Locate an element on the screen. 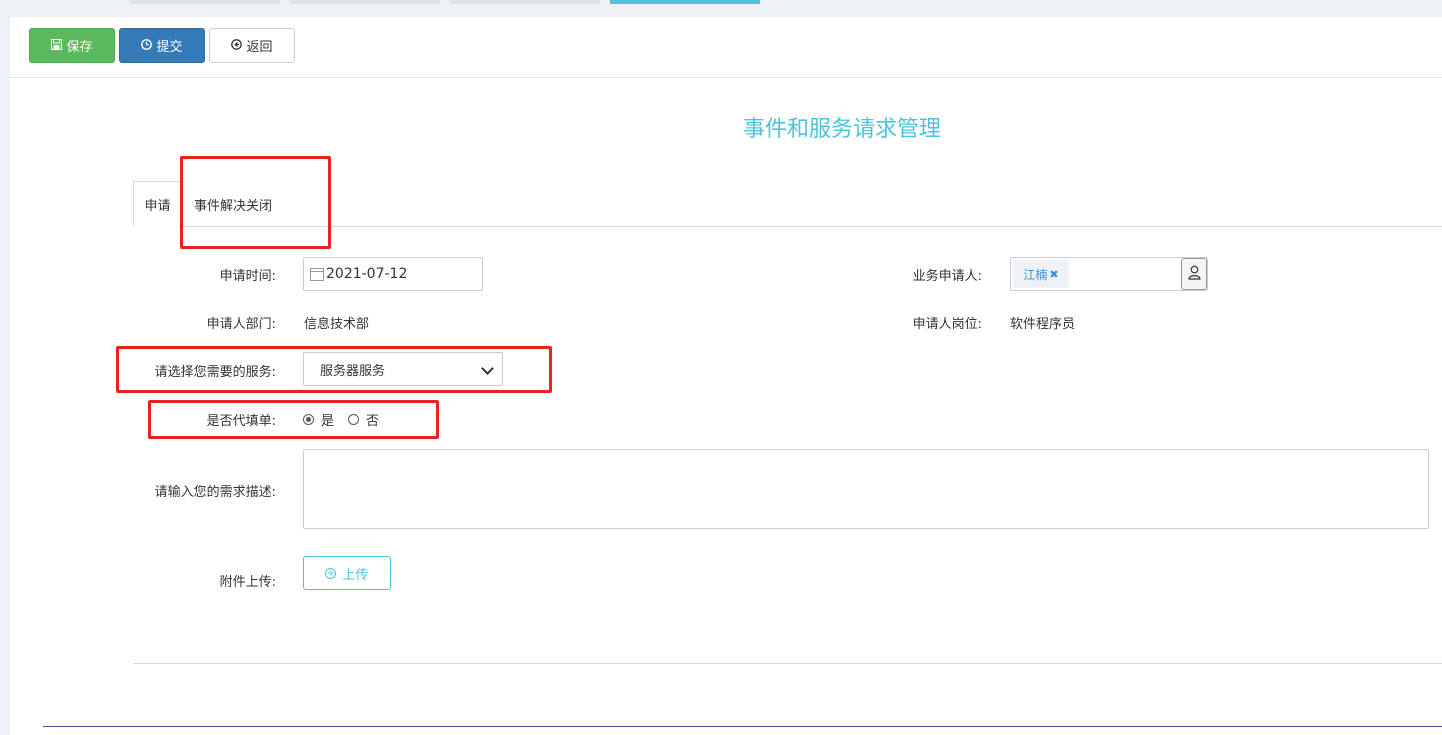  user-icon is located at coordinates (1194, 274).